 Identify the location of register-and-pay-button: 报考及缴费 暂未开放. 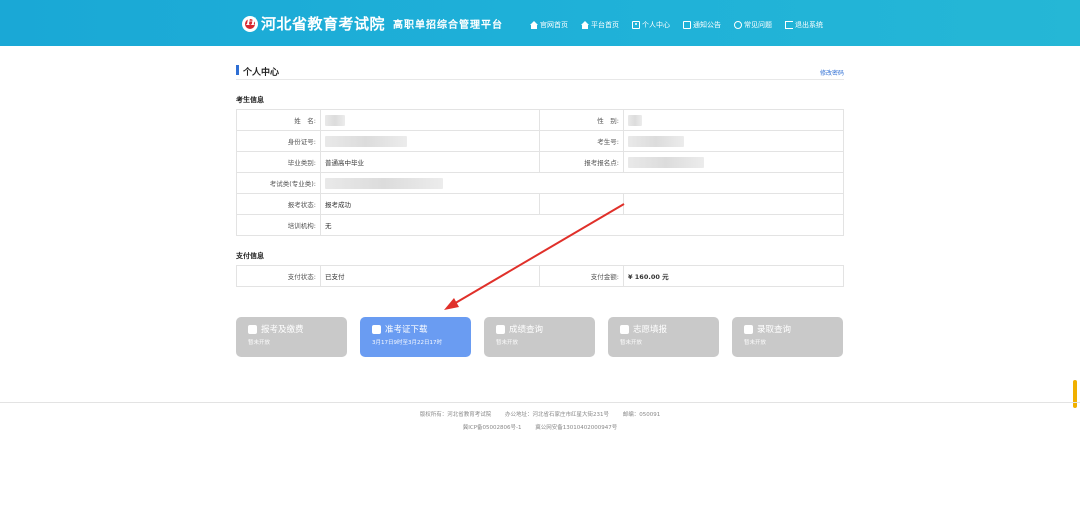
(291, 337).